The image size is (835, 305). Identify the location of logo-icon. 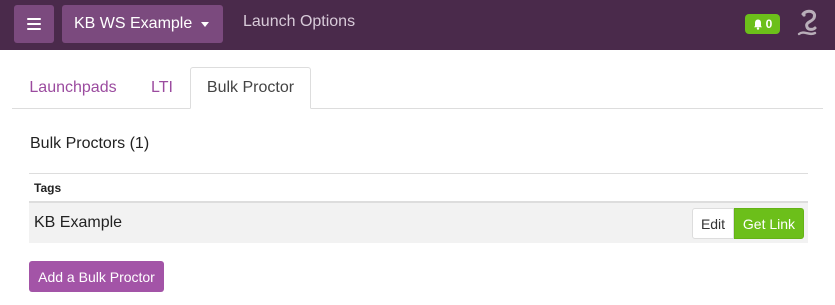
(809, 24).